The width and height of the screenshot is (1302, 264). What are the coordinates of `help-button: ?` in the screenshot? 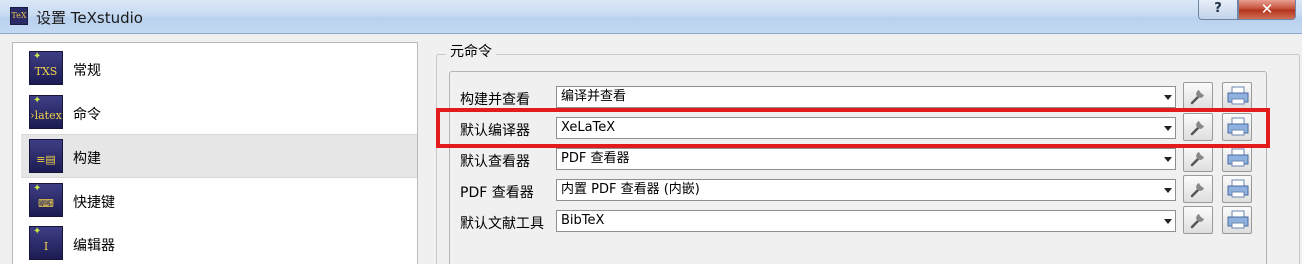 It's located at (1218, 10).